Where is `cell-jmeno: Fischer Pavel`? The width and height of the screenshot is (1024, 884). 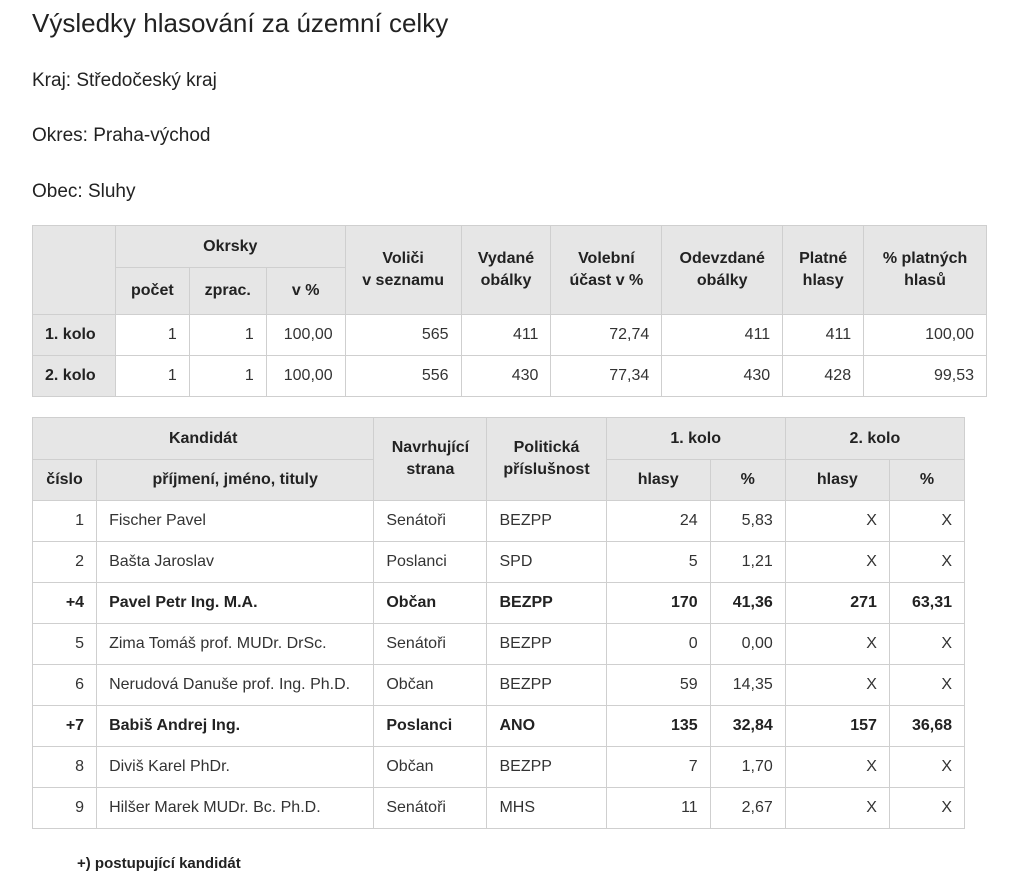
cell-jmeno: Fischer Pavel is located at coordinates (235, 521).